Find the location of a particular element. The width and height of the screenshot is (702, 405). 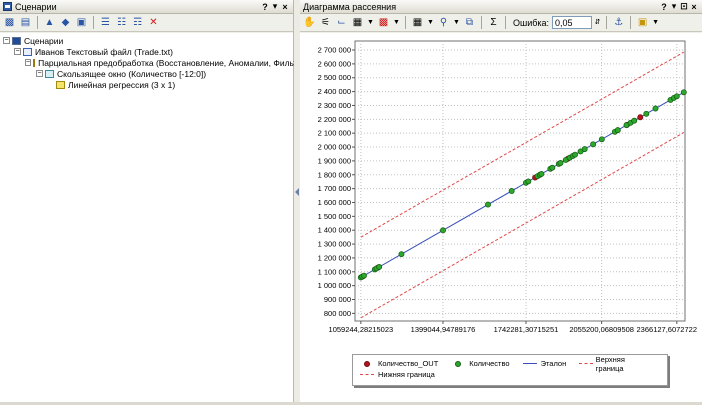

y-tick-label: 1 600 000 is located at coordinates (334, 202).